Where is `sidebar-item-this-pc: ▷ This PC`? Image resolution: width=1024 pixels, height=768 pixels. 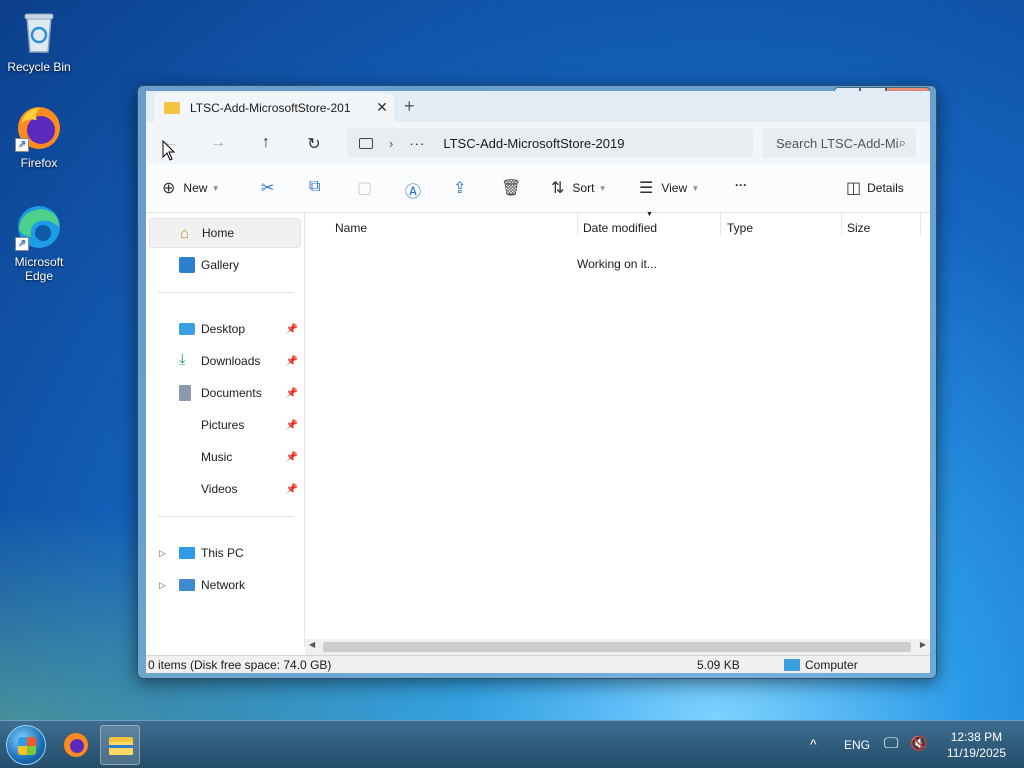 sidebar-item-this-pc: ▷ This PC is located at coordinates (225, 553).